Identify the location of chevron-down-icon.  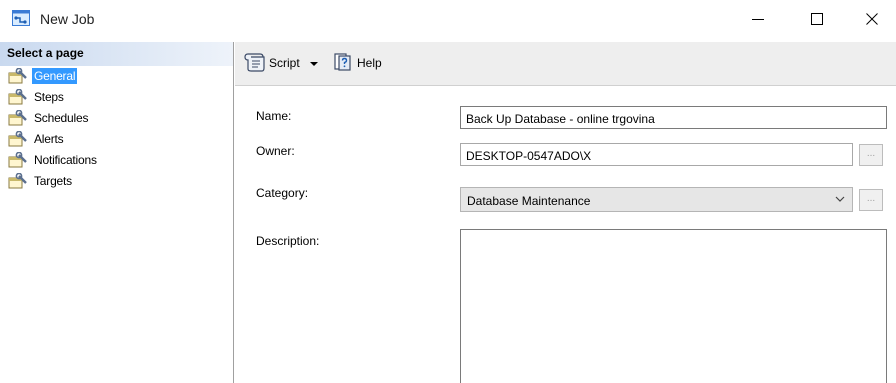
(840, 200).